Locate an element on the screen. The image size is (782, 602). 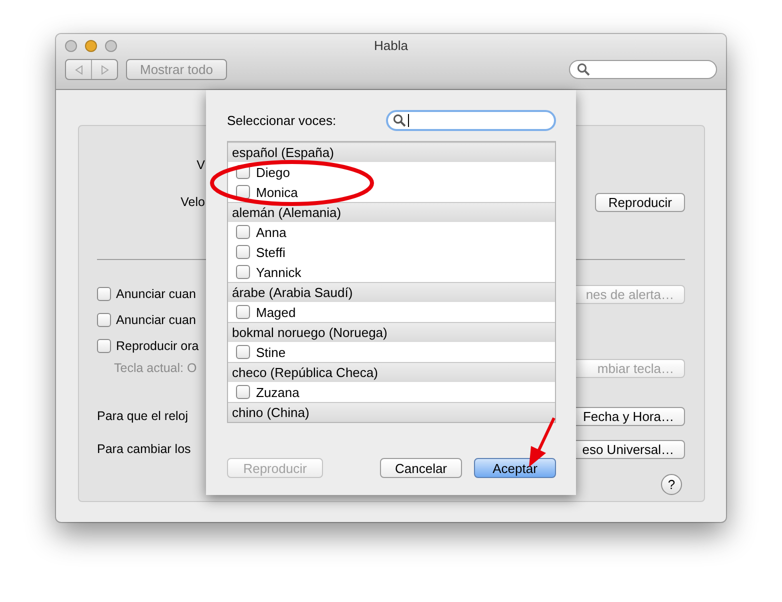
voice-name: Monica is located at coordinates (277, 192).